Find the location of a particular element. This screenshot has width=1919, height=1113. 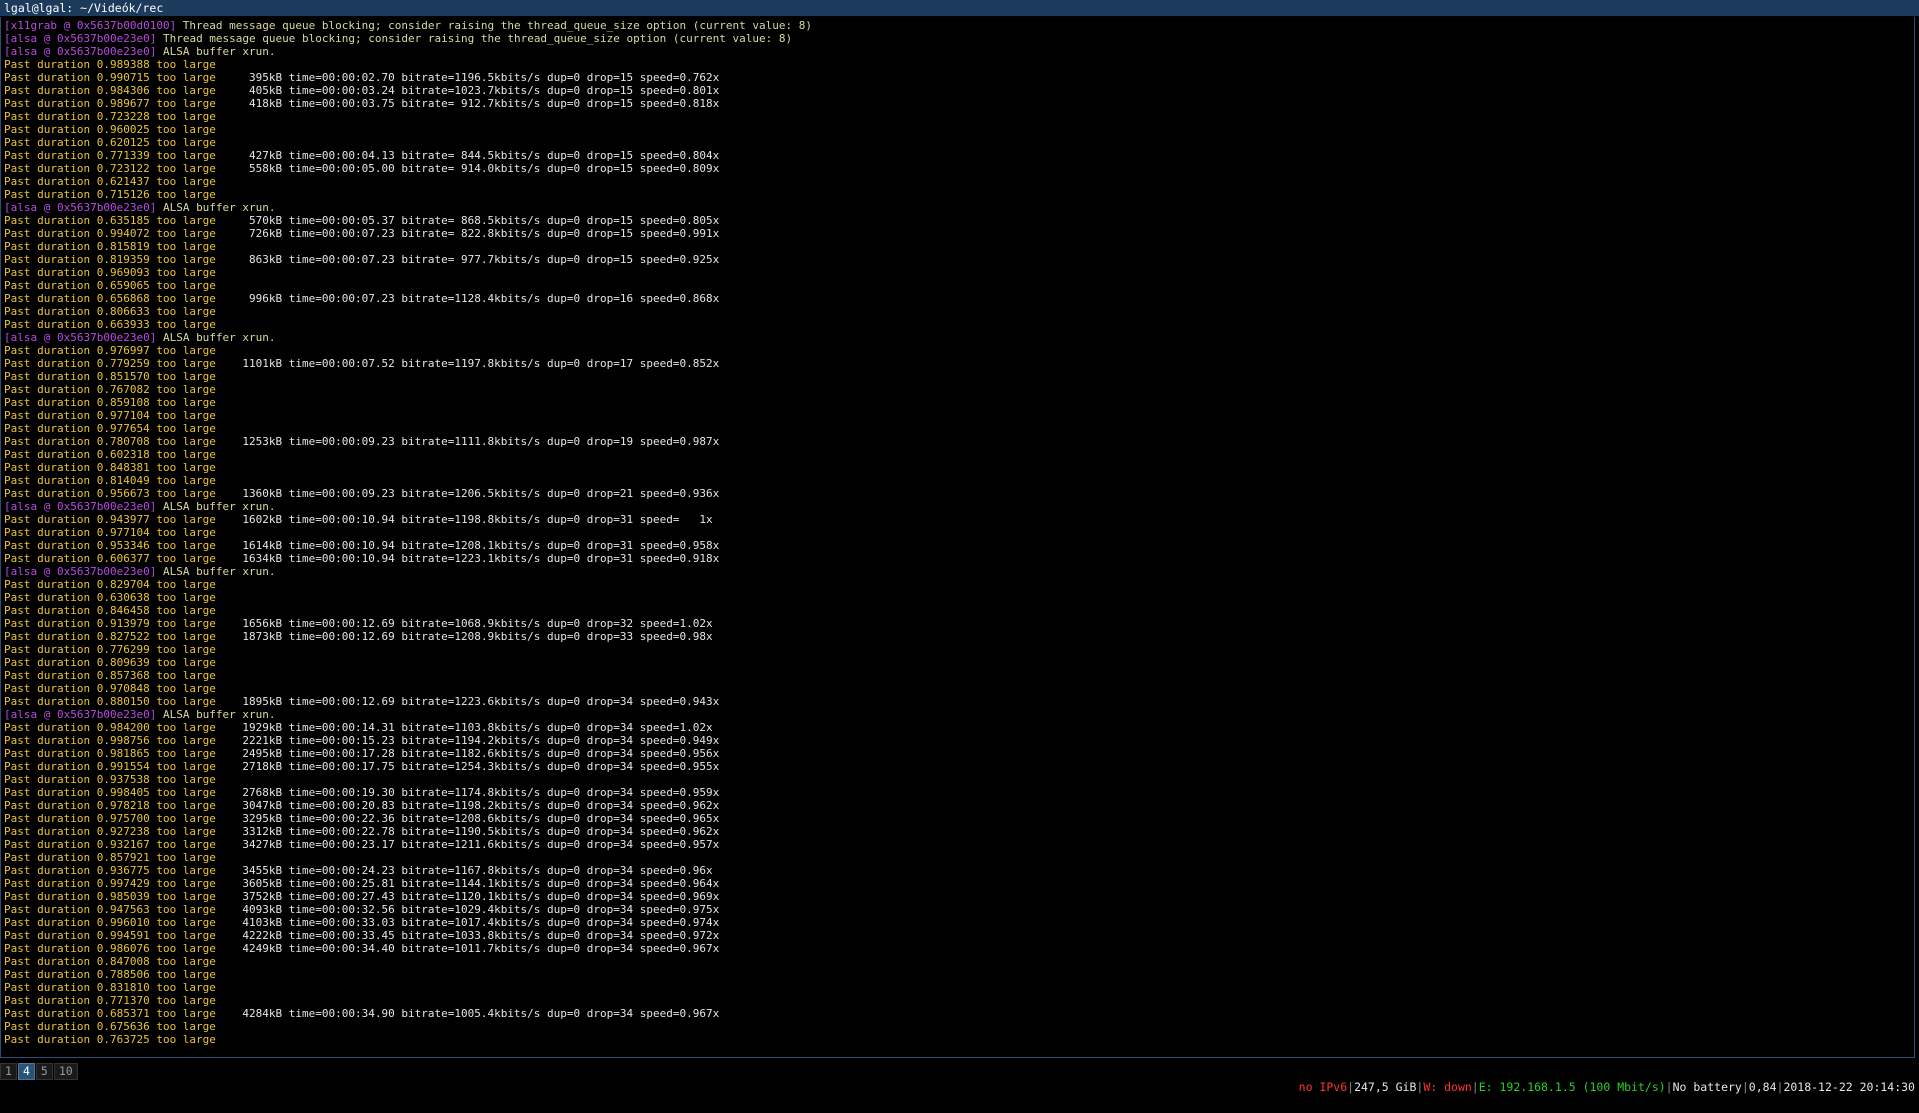

log-warning: Past duration 0.606377 too large is located at coordinates (110, 558).